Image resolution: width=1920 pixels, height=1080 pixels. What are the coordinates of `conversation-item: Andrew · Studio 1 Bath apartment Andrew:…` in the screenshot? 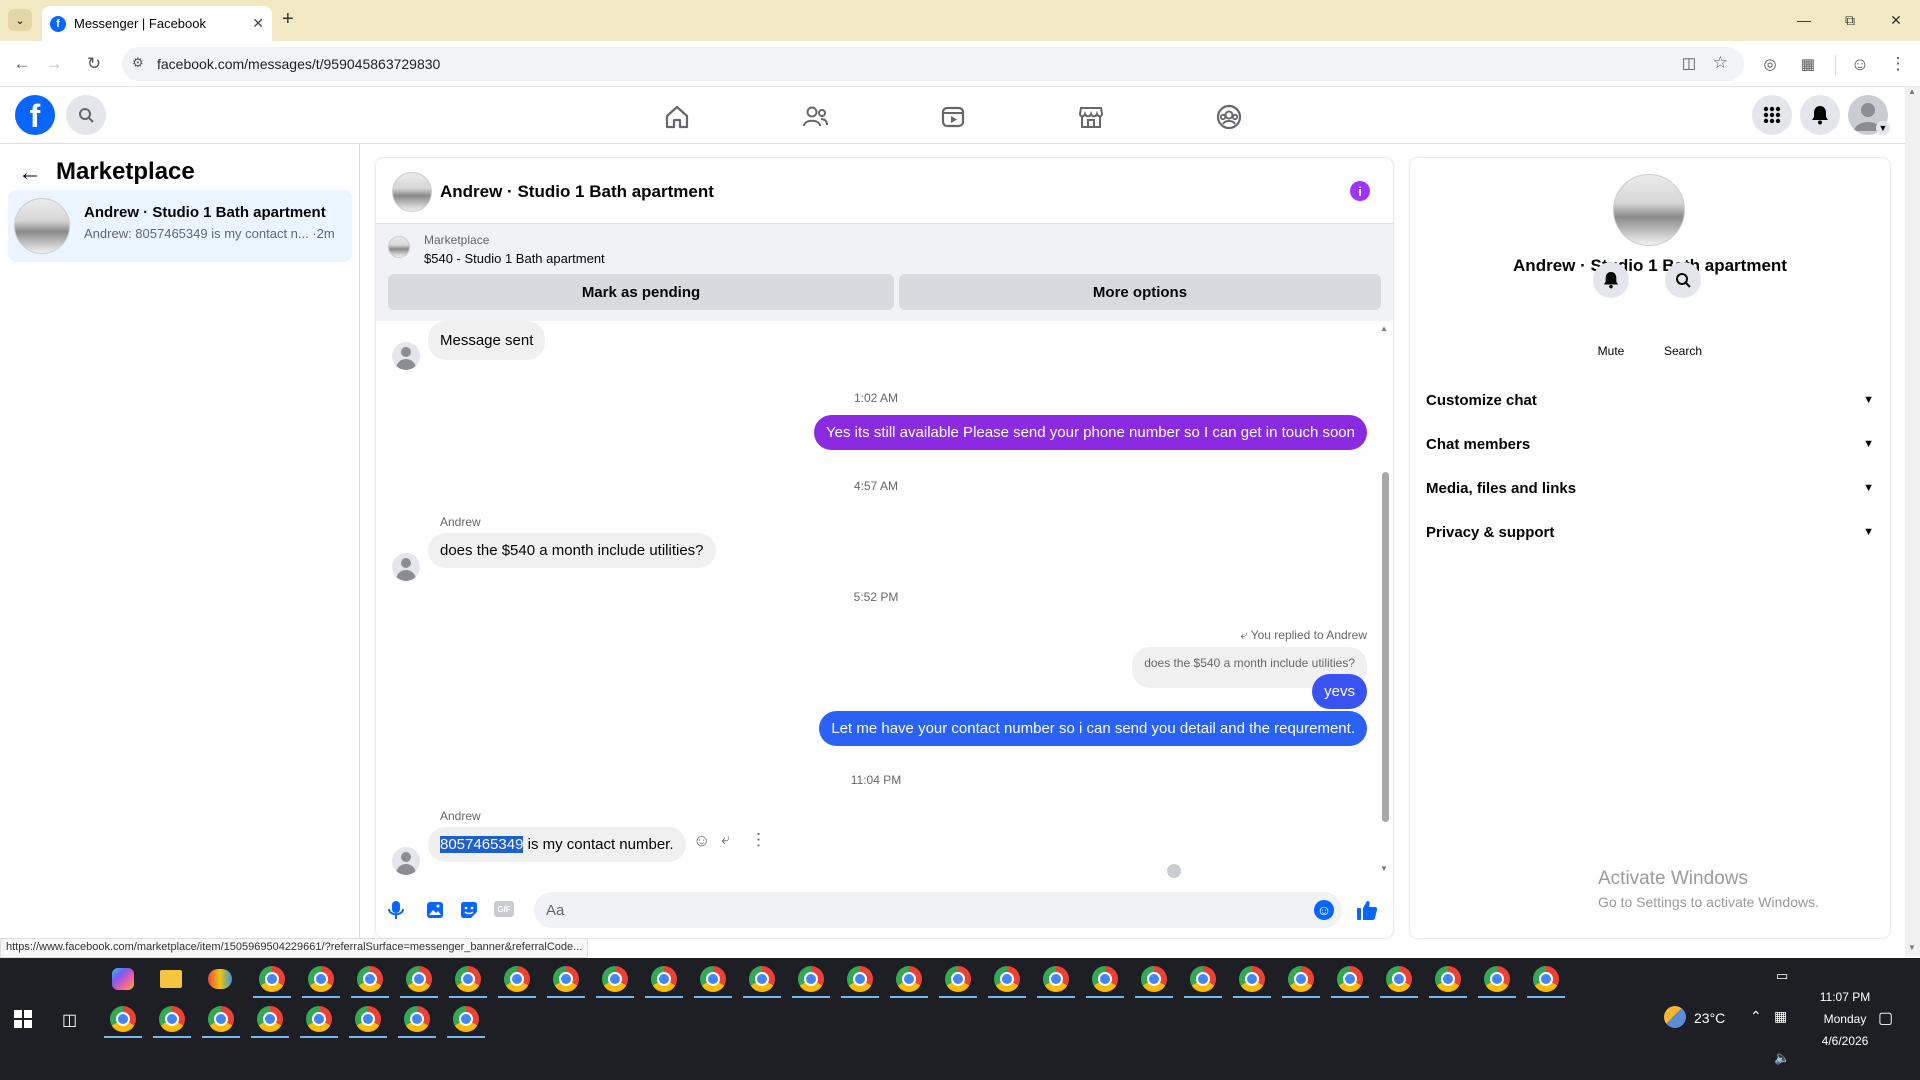 It's located at (180, 226).